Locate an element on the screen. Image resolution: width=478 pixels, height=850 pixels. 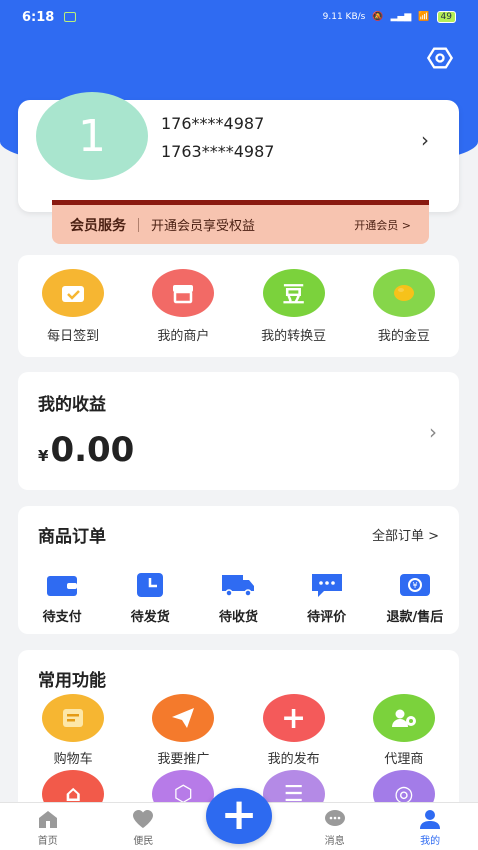
signal-icon: ▂▄▆ is located at coordinates (401, 17).